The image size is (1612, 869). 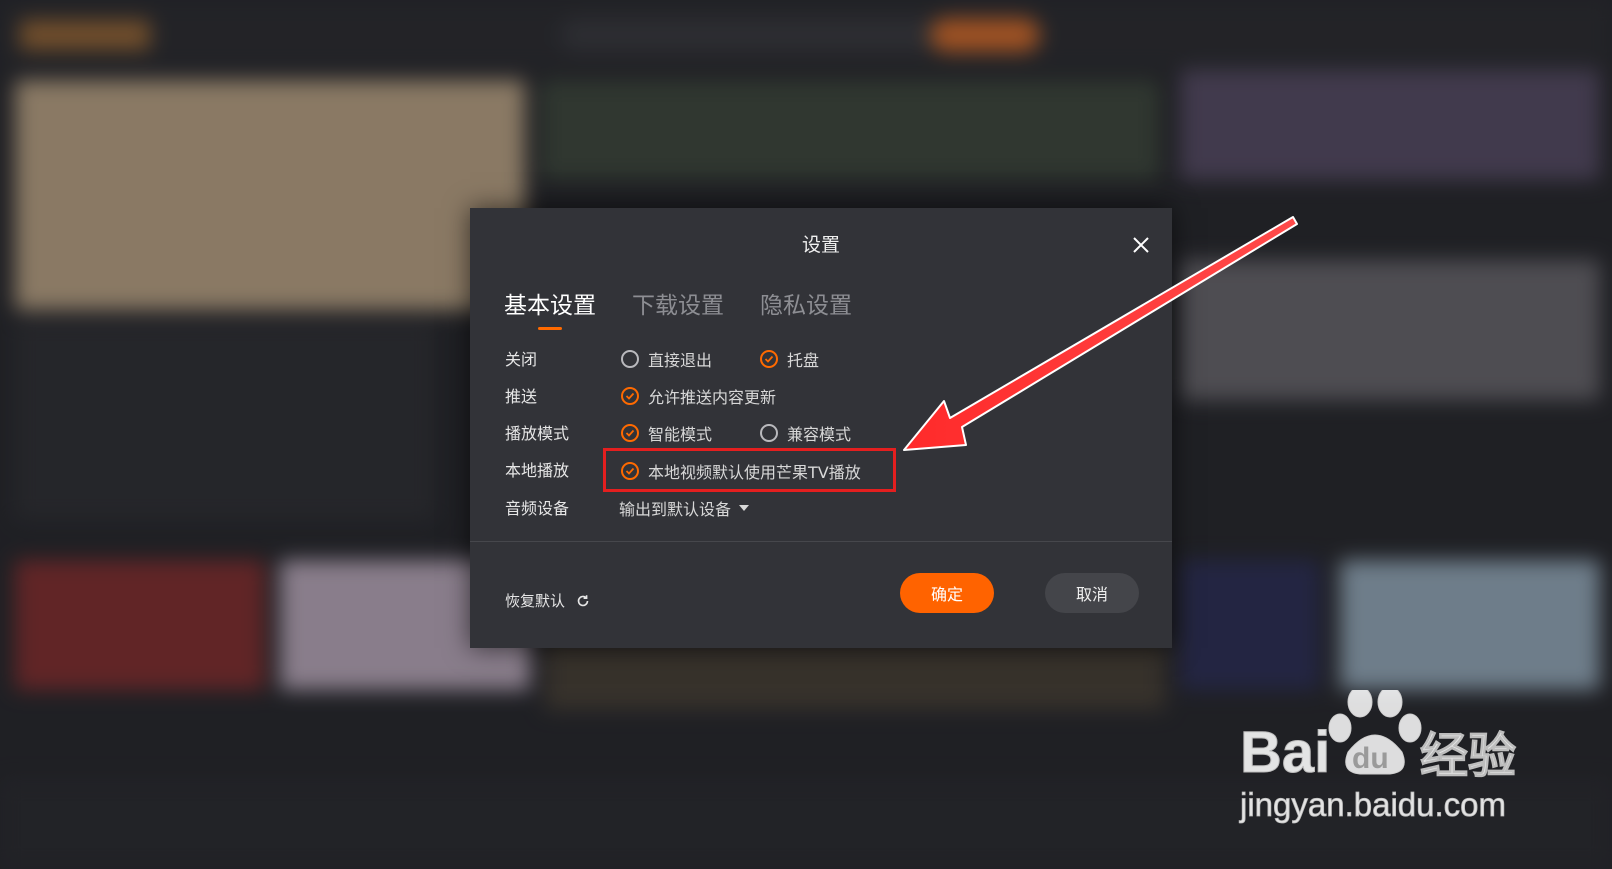 I want to click on svg-text: du, so click(x=1370, y=758).